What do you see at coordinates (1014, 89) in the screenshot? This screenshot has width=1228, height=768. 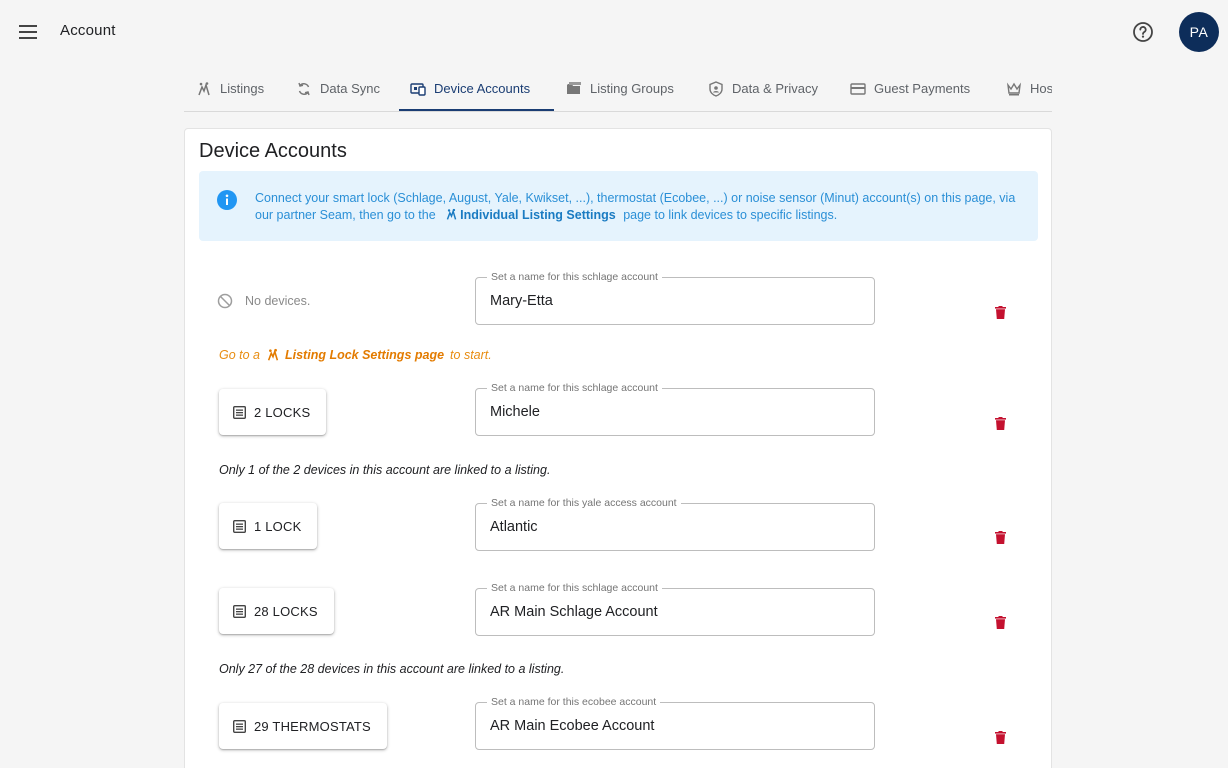 I see `crown-icon` at bounding box center [1014, 89].